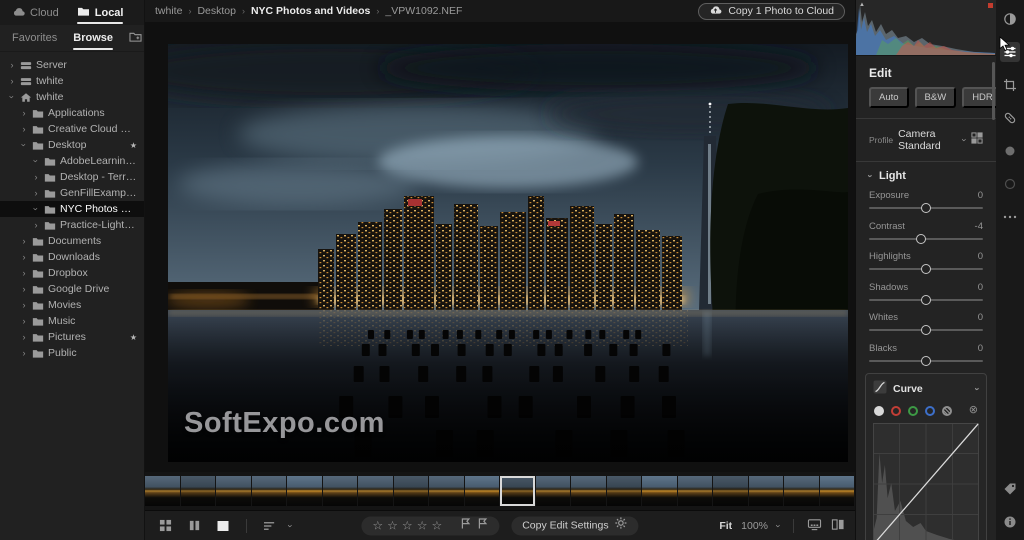  I want to click on healing-brush-icon, so click(1010, 118).